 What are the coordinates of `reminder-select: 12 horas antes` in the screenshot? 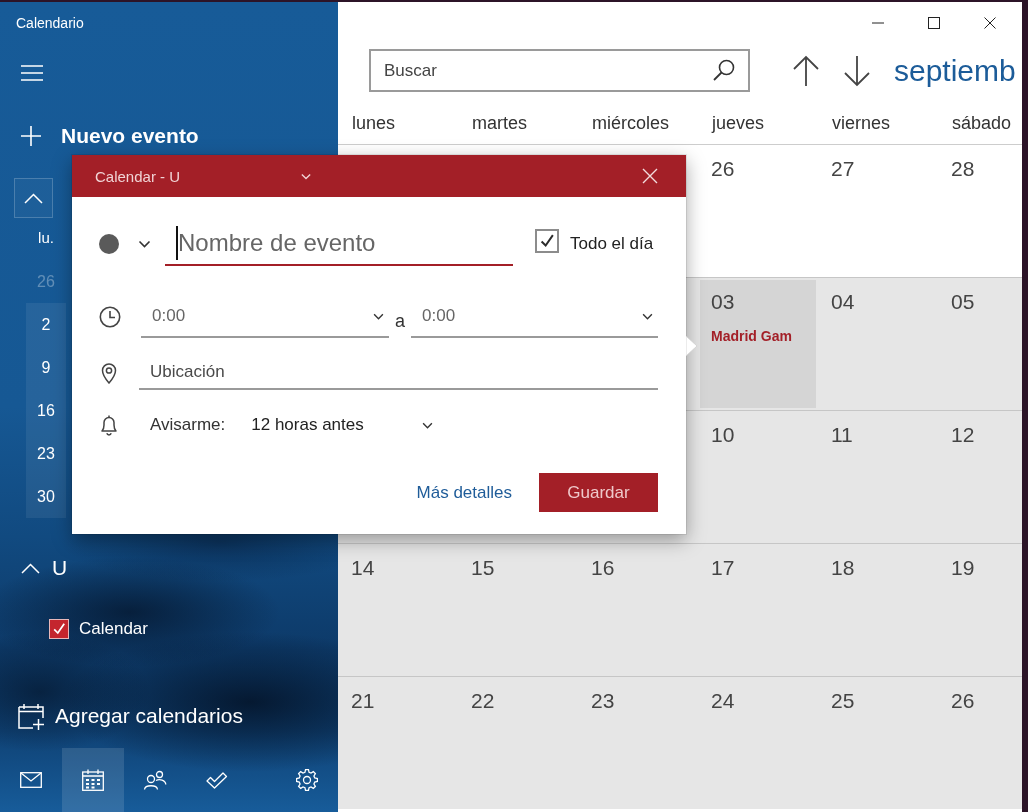 It's located at (342, 425).